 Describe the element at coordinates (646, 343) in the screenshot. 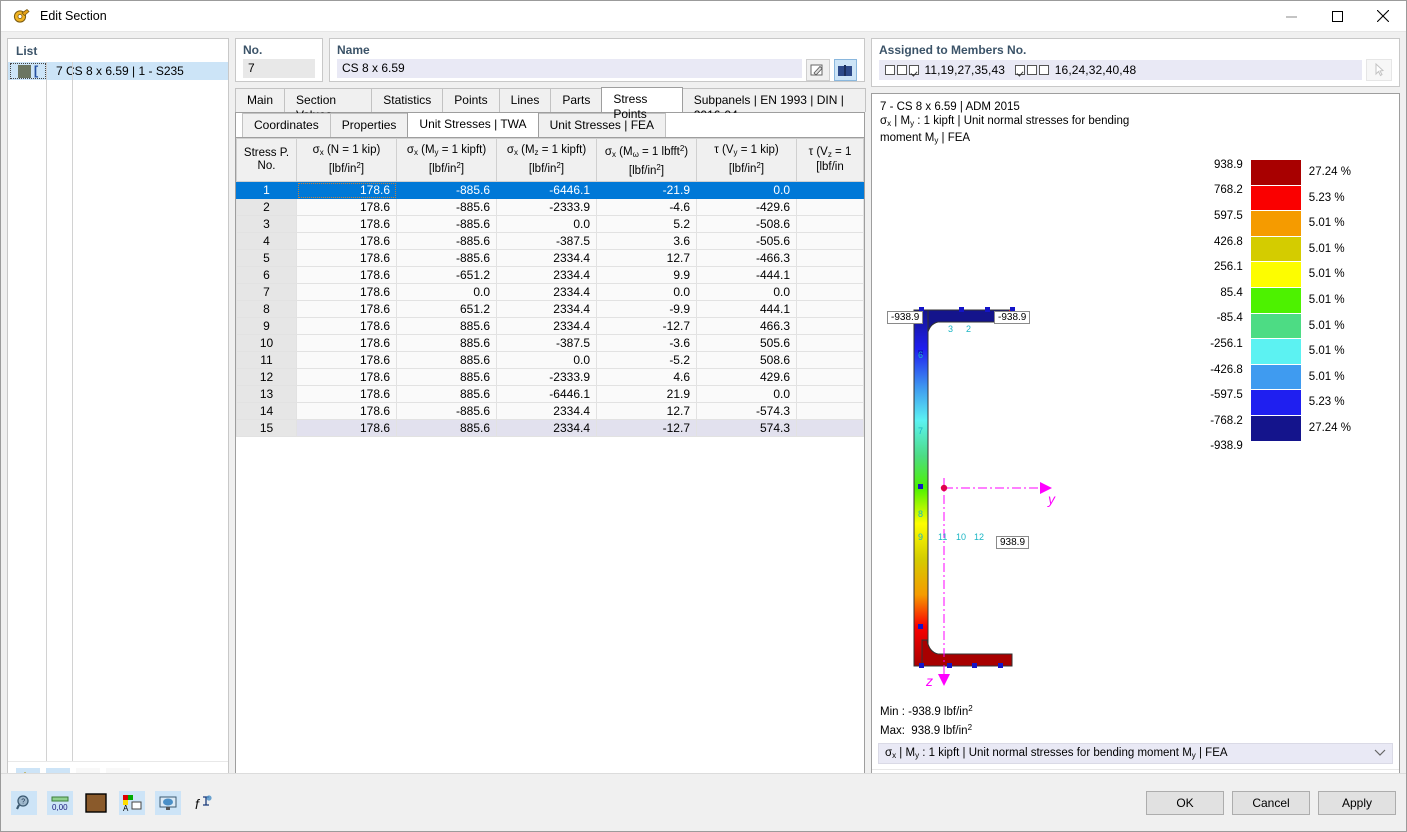

I see `table-cell: -3.6` at that location.